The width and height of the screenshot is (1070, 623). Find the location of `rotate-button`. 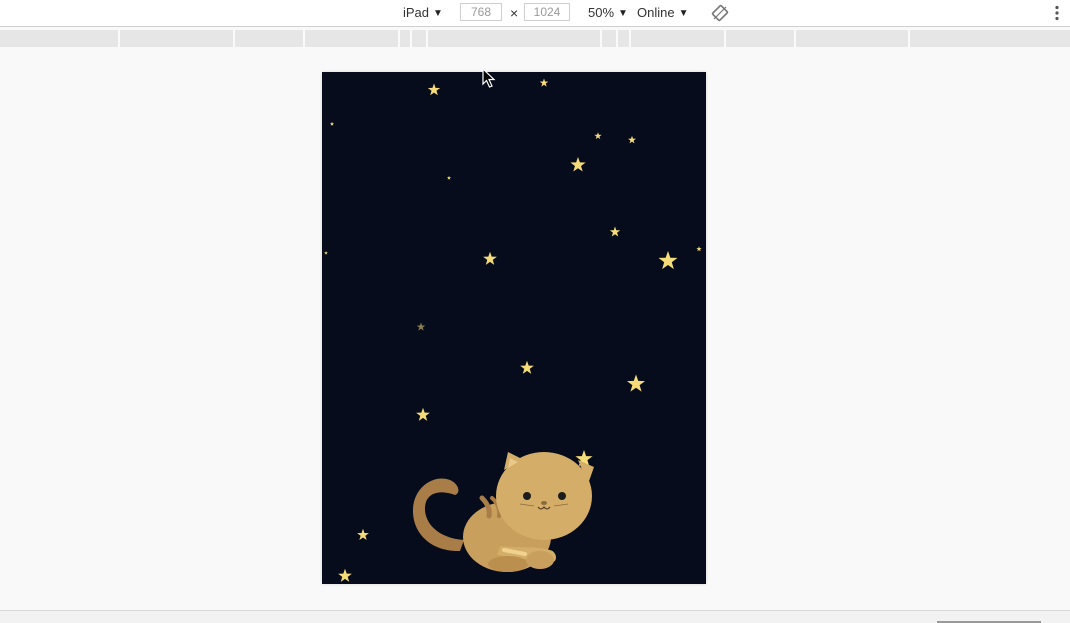

rotate-button is located at coordinates (720, 13).